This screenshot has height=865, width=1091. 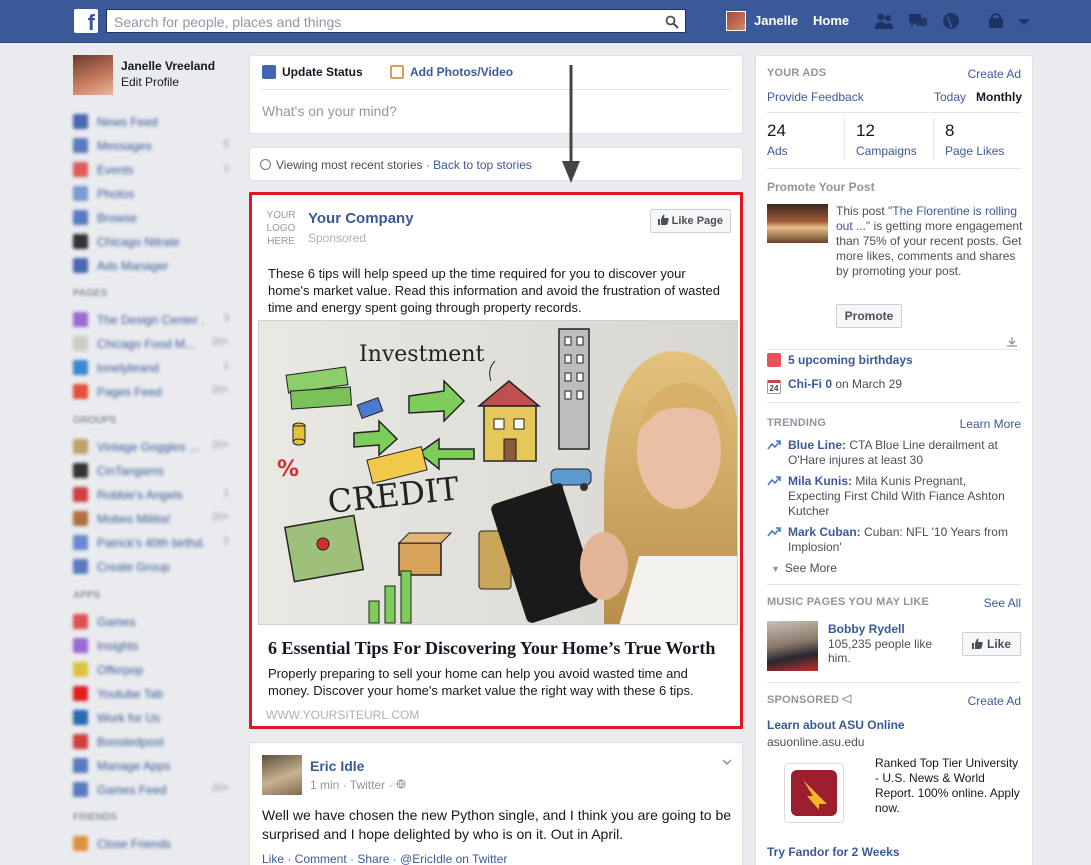 What do you see at coordinates (329, 111) in the screenshot?
I see `status-input: What's on your mind?` at bounding box center [329, 111].